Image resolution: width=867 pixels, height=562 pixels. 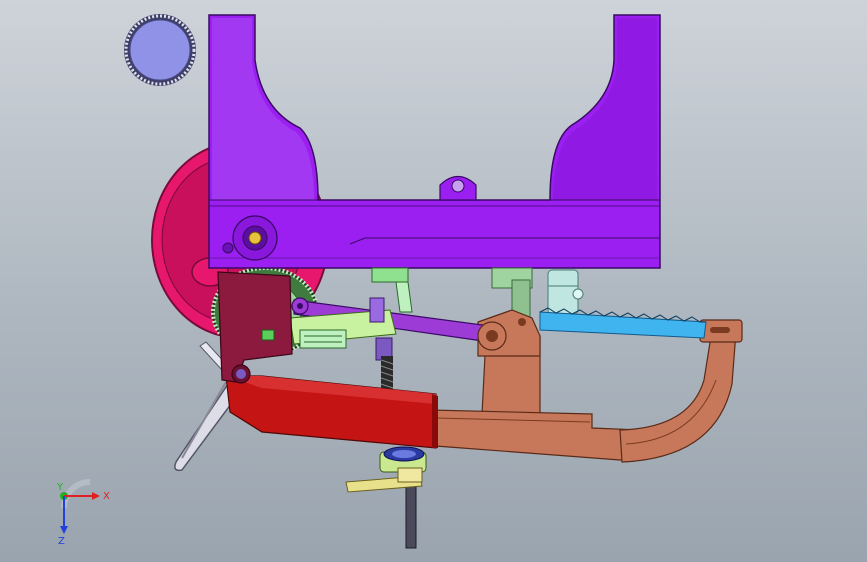 I want to click on vise-clamp-block, so click(x=331, y=412).